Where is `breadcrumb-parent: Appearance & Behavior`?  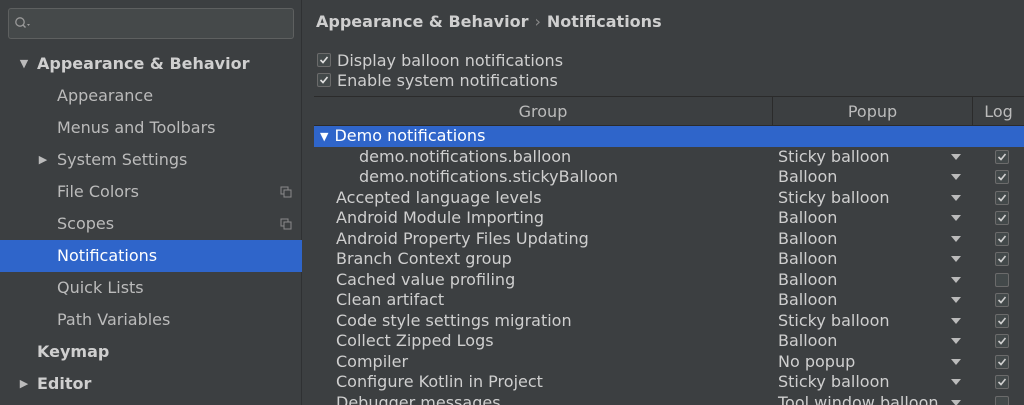
breadcrumb-parent: Appearance & Behavior is located at coordinates (422, 21).